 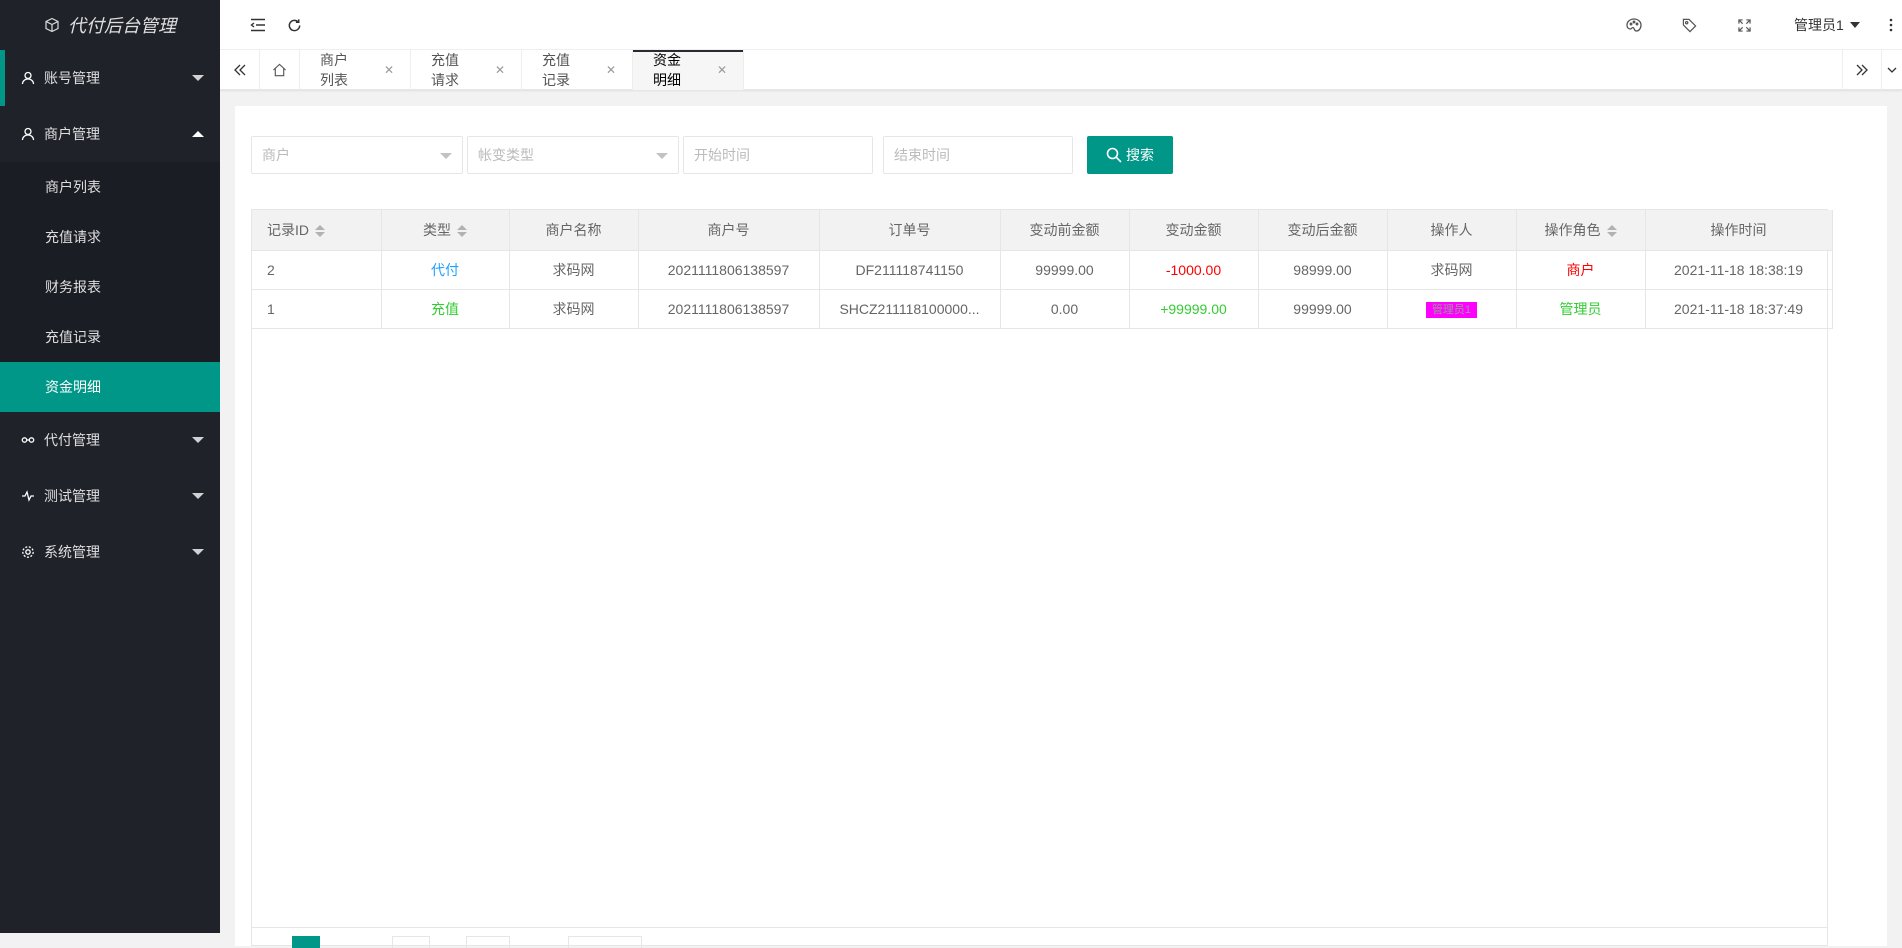 What do you see at coordinates (445, 70) in the screenshot?
I see `tab-label: 充值请求` at bounding box center [445, 70].